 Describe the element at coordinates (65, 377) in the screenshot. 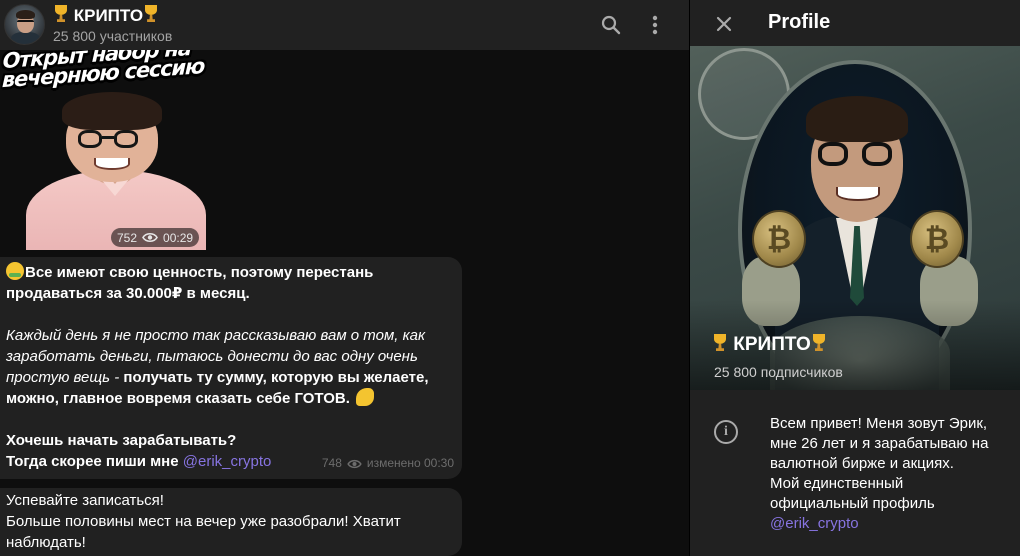

I see `message-text-italic: простую вещь -` at that location.